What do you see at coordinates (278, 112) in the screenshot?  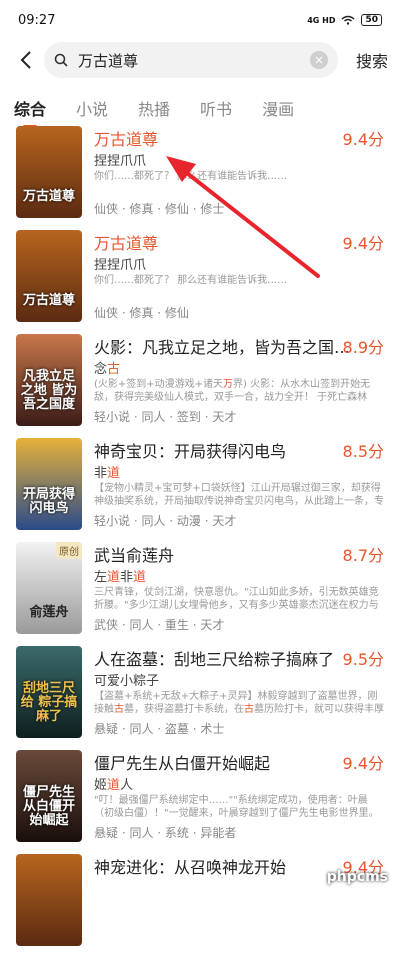 I see `tab-comic: 漫画` at bounding box center [278, 112].